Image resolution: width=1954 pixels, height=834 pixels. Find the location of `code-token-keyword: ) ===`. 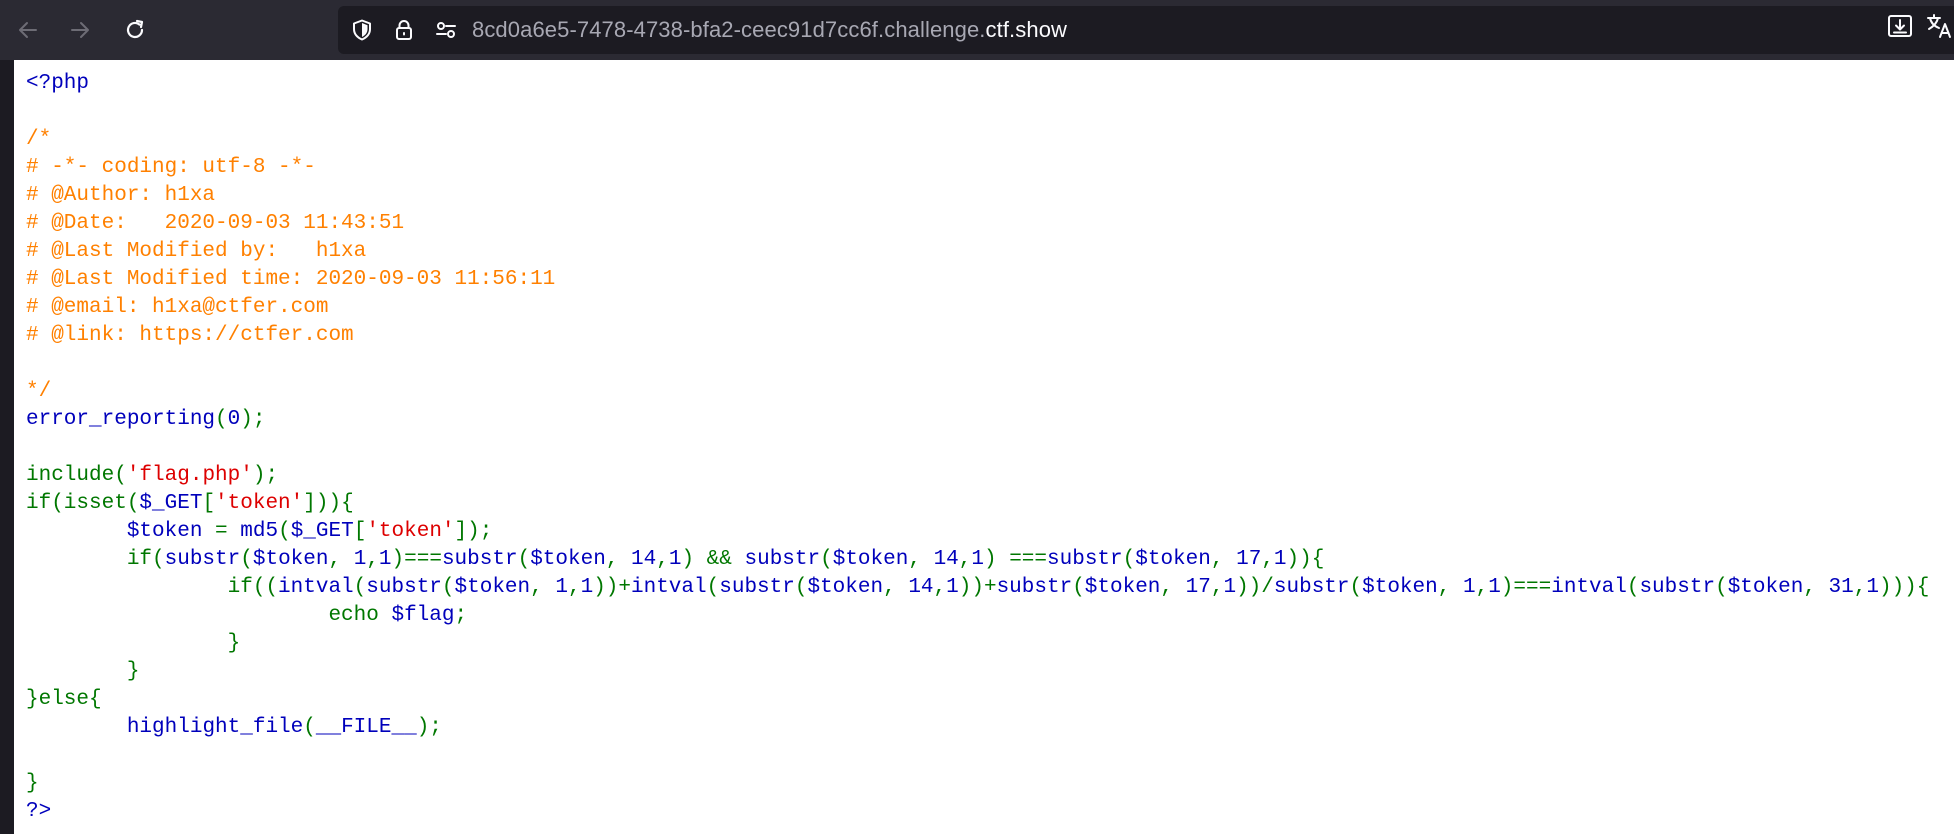

code-token-keyword: ) === is located at coordinates (1016, 559).